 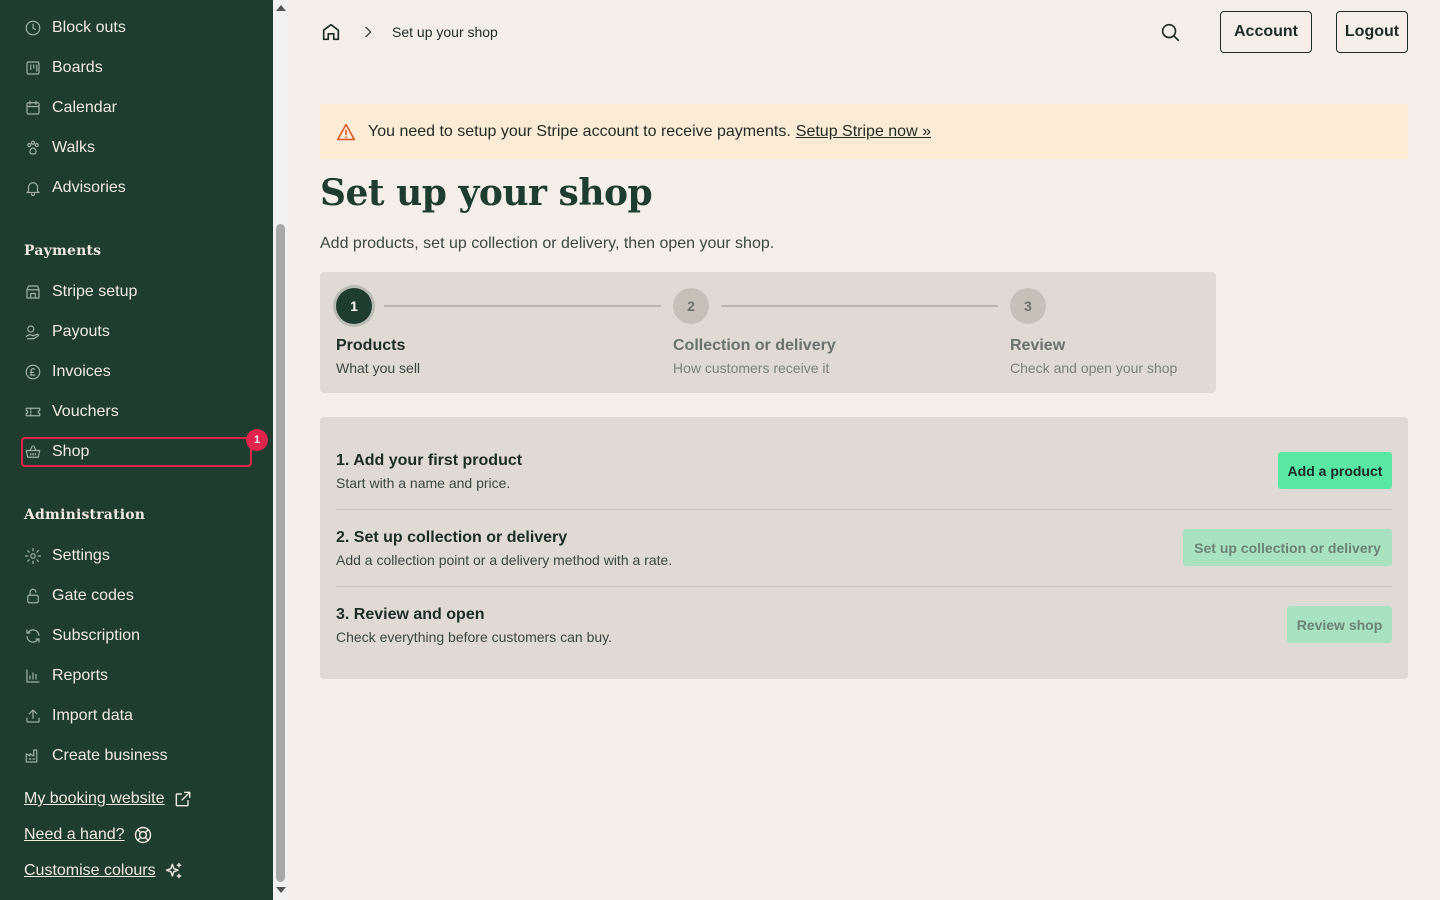 I want to click on page-title: Set up your shop, so click(x=486, y=193).